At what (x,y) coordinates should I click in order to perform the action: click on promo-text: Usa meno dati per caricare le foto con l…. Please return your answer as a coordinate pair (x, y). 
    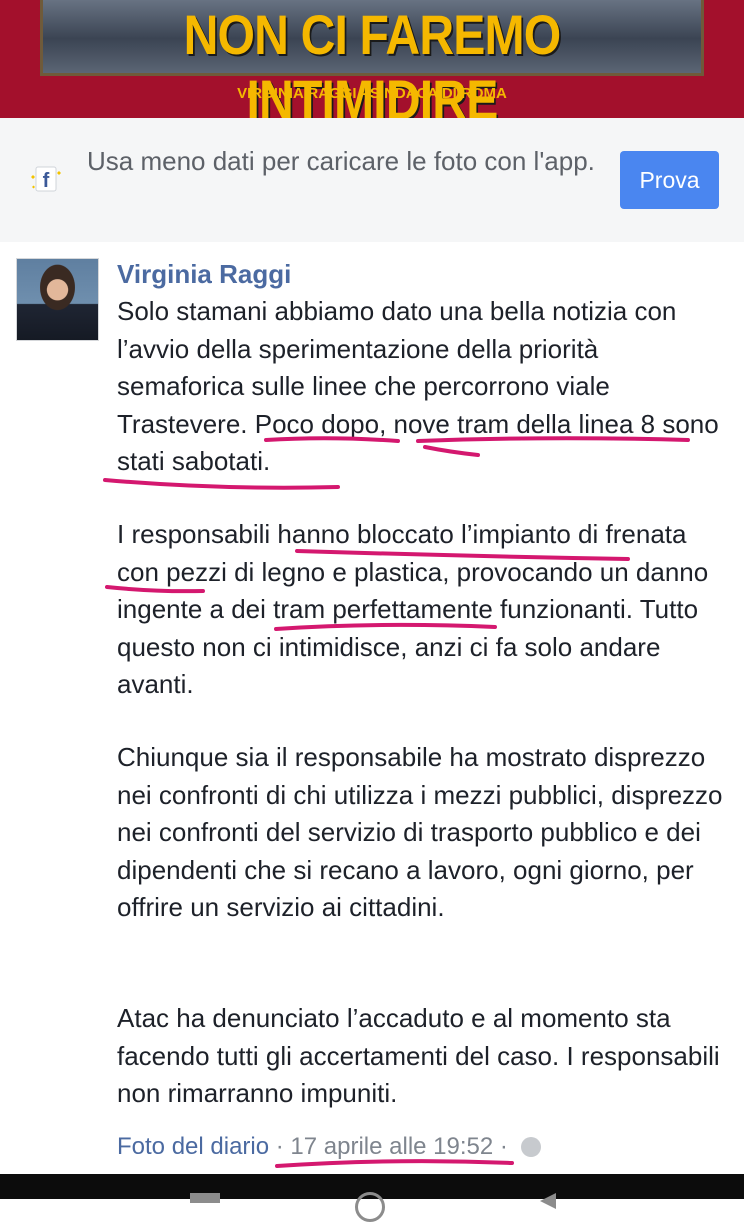
    Looking at the image, I should click on (341, 161).